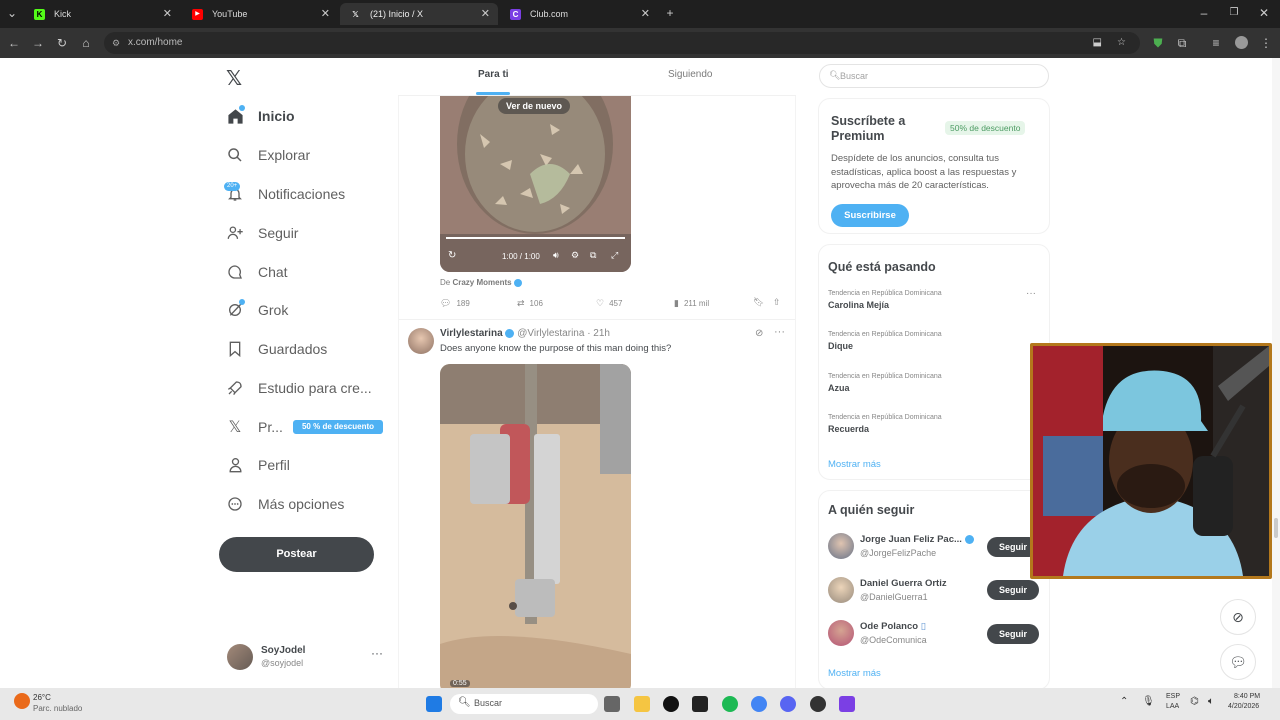 This screenshot has height=720, width=1280. Describe the element at coordinates (276, 349) in the screenshot. I see `sidebar-item-guardados: Guardados` at that location.